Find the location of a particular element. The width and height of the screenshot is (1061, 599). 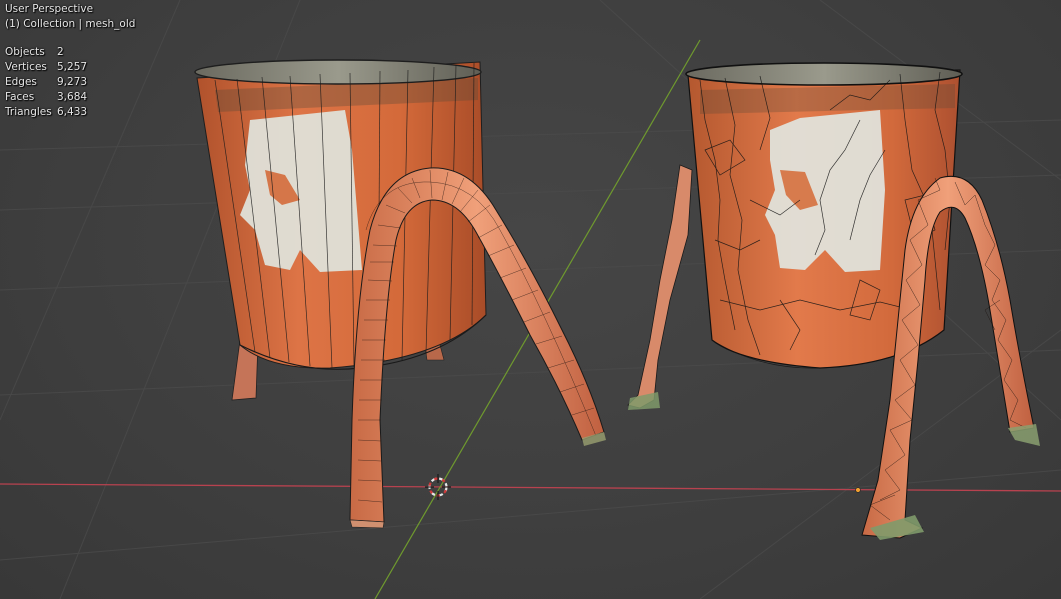

right-bucket-label-patch is located at coordinates (825, 191).